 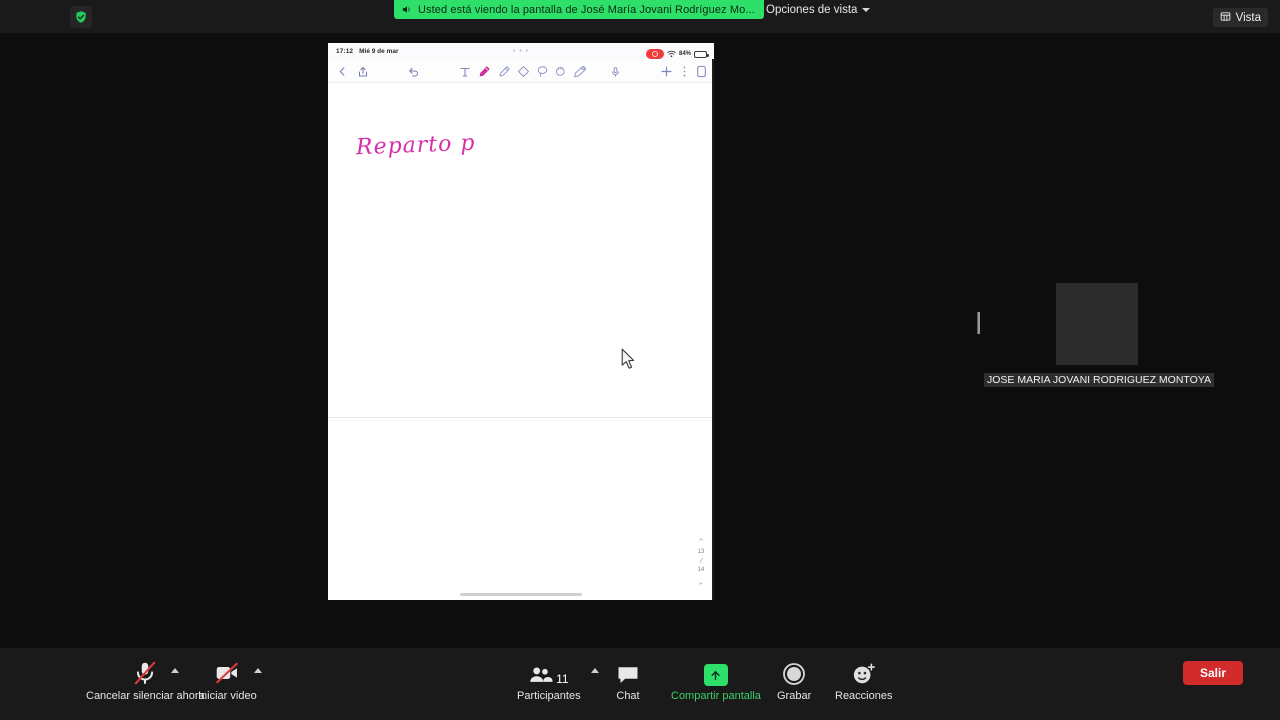 I want to click on lasso-tool-icon, so click(x=542, y=71).